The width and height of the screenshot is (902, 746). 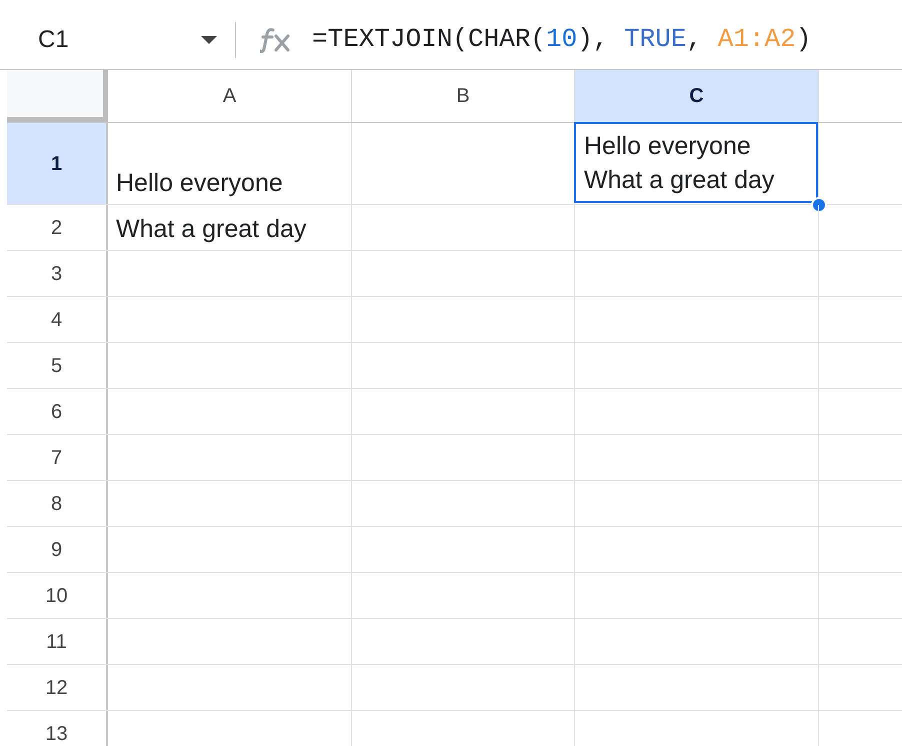 I want to click on cell-reference: C1, so click(x=54, y=39).